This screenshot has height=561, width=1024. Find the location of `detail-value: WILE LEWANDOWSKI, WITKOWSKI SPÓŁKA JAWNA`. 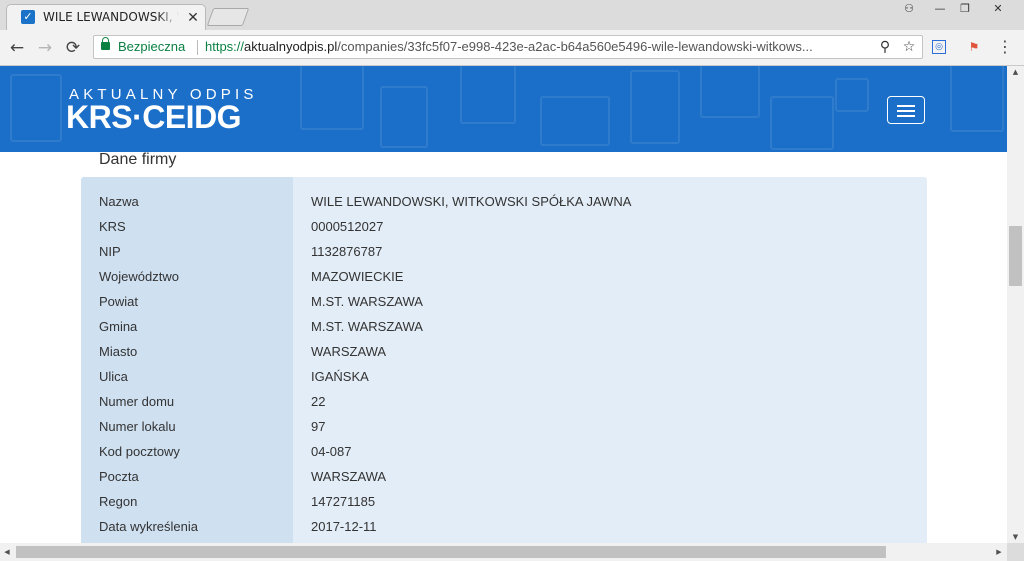

detail-value: WILE LEWANDOWSKI, WITKOWSKI SPÓŁKA JAWNA is located at coordinates (471, 201).